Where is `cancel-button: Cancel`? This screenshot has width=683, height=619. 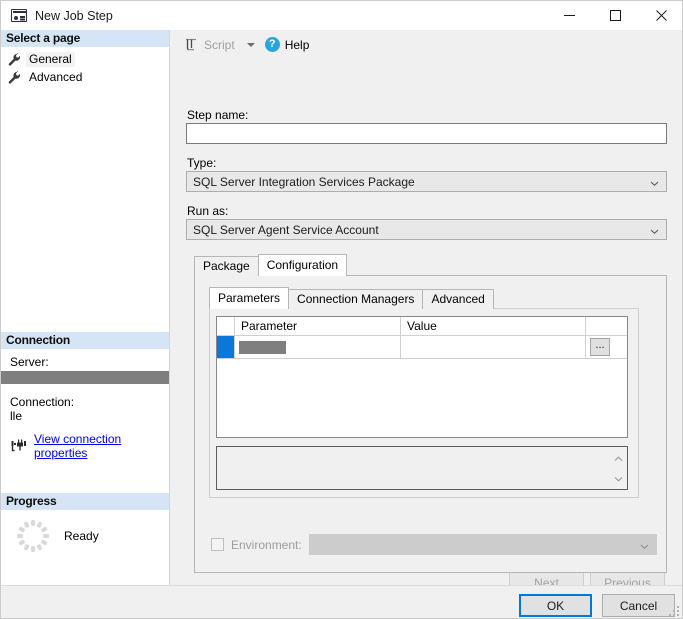
cancel-button: Cancel is located at coordinates (638, 605).